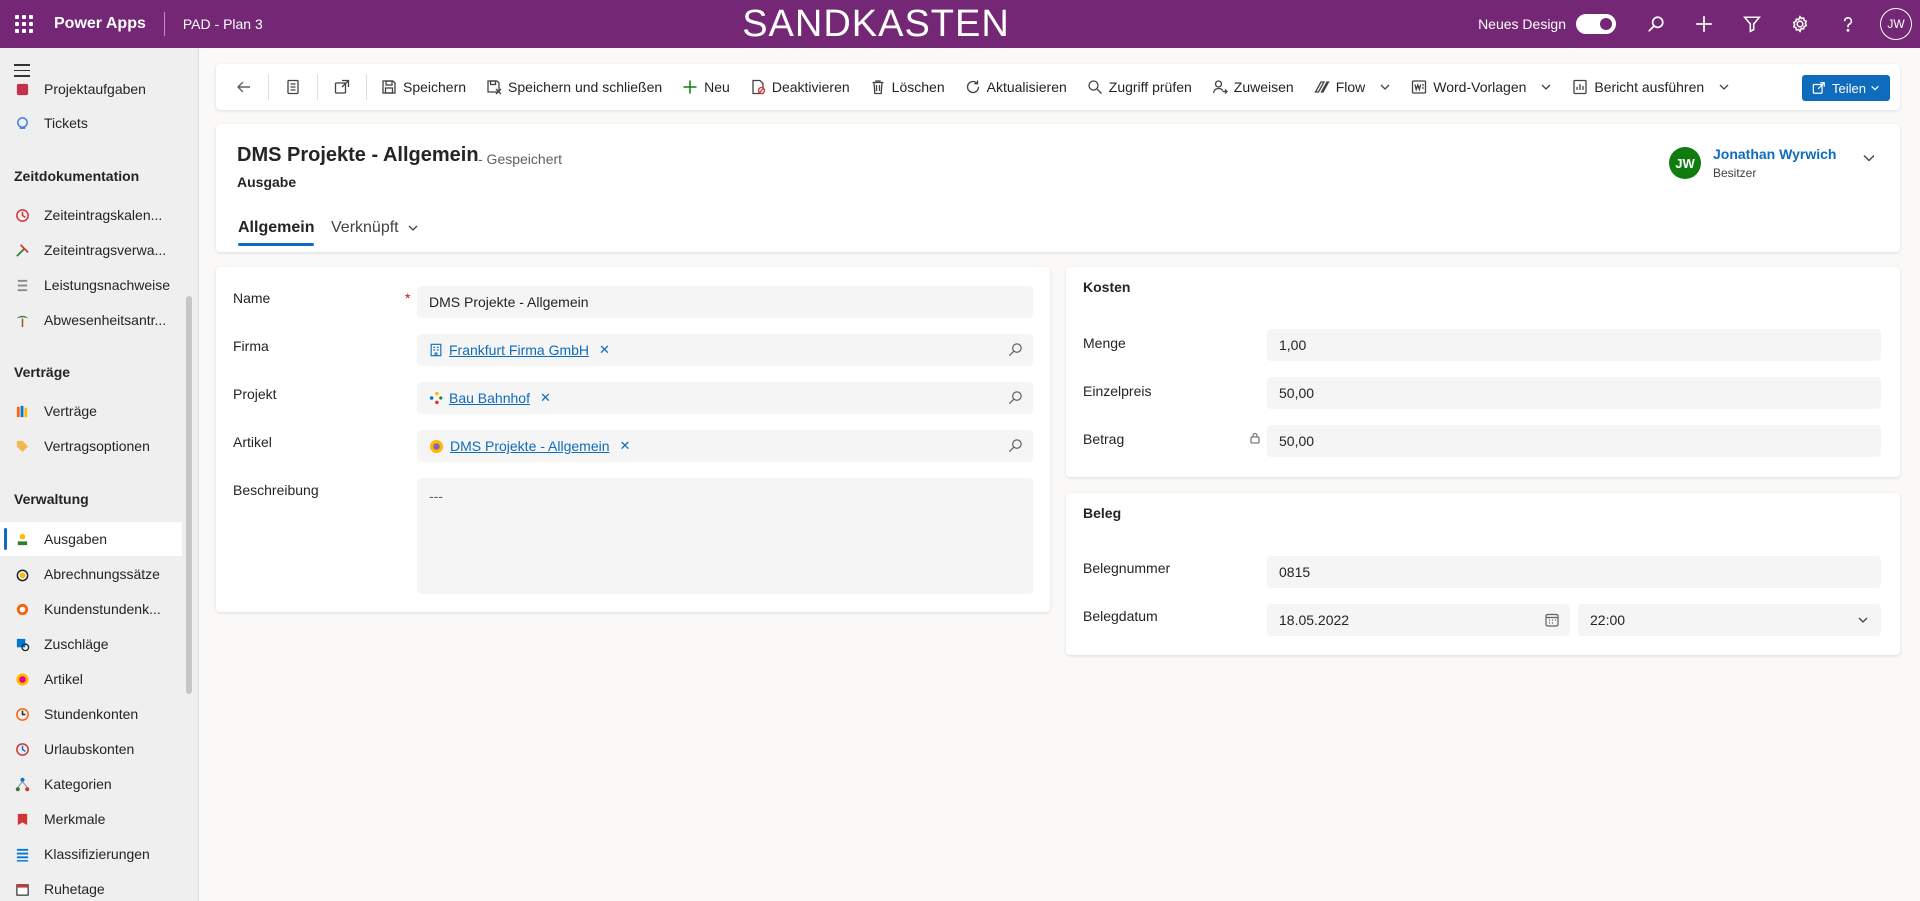  Describe the element at coordinates (223, 24) in the screenshot. I see `environment-name: PAD - Plan 3` at that location.